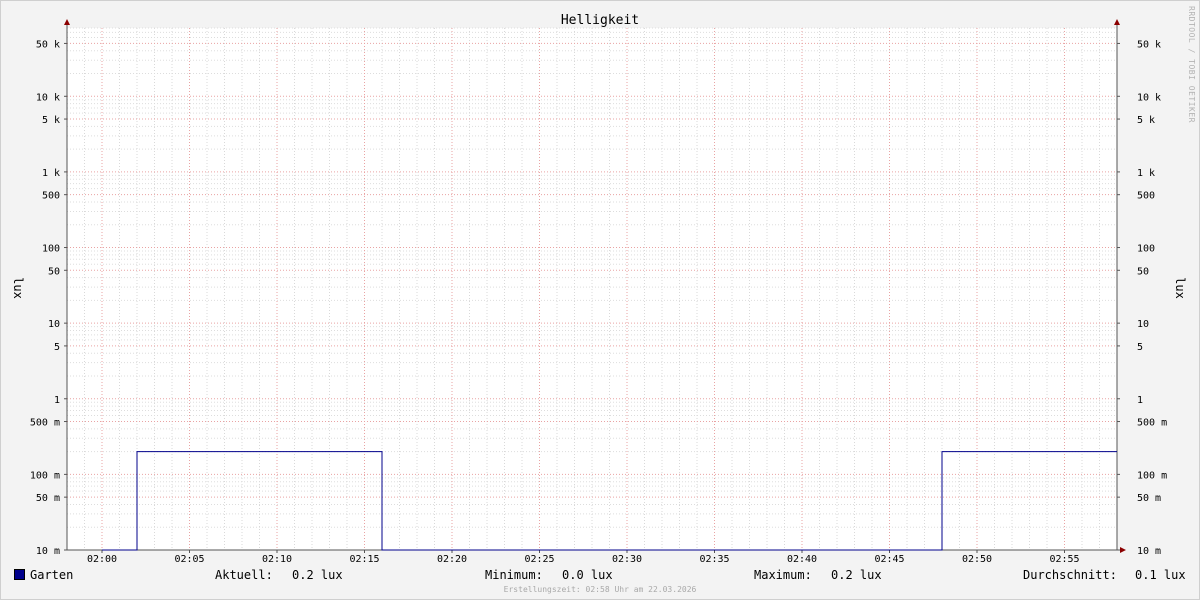  I want to click on x-tick-label: 02:45, so click(889, 559).